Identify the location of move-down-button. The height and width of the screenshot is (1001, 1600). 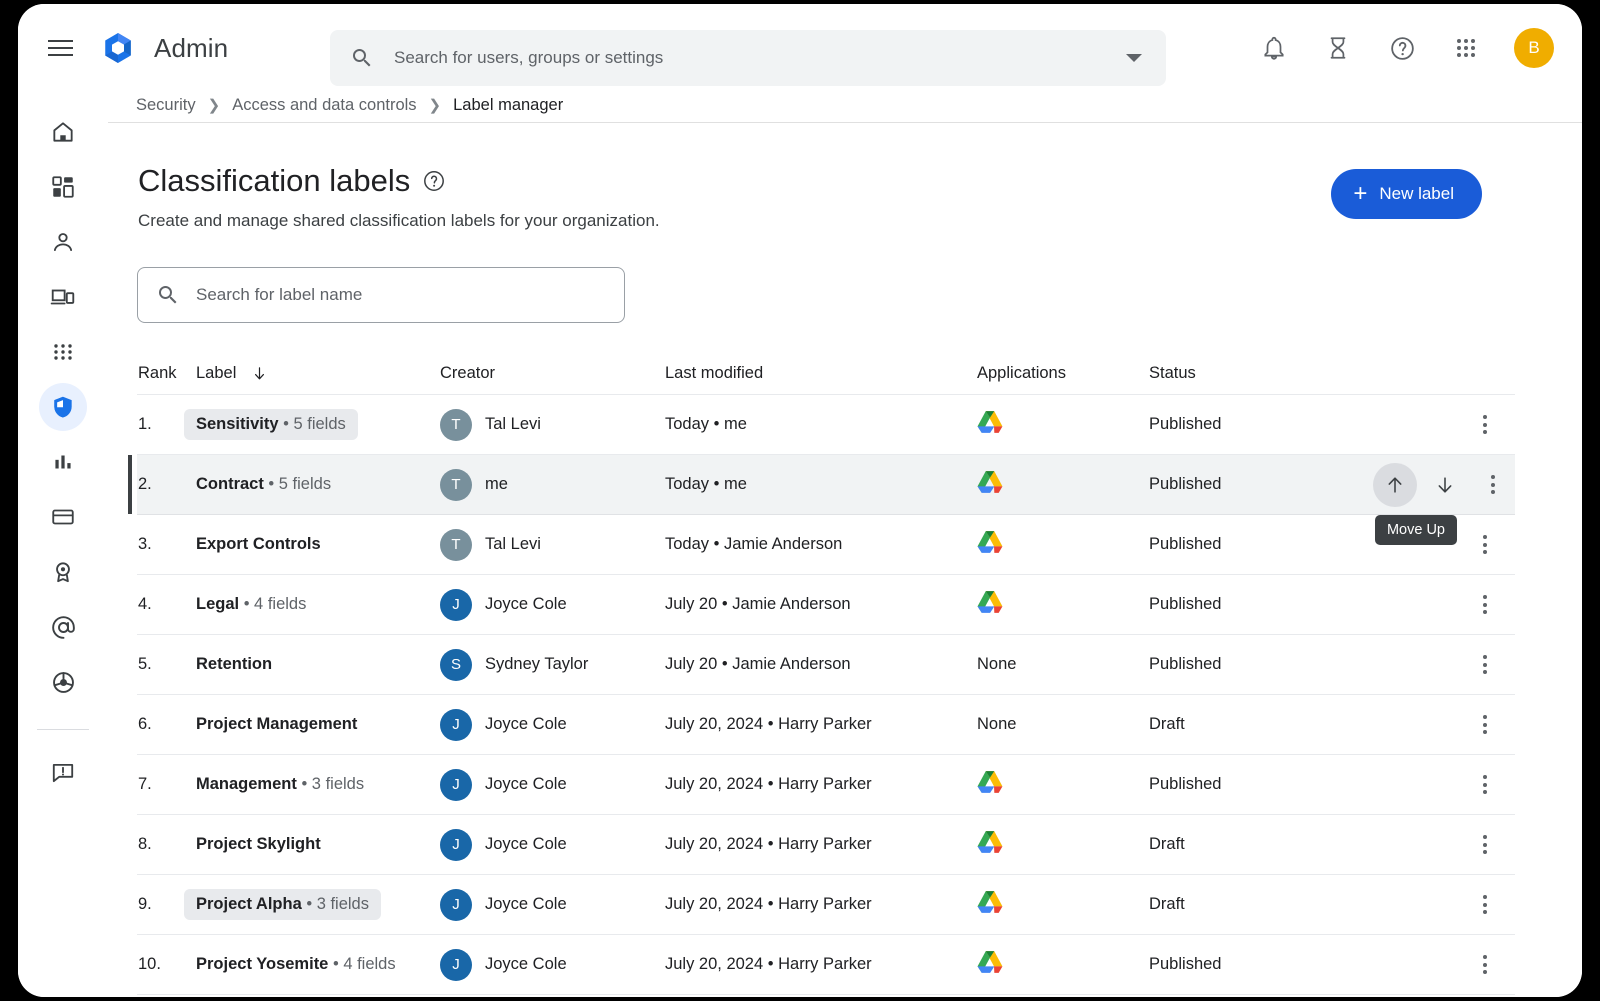
(1445, 485).